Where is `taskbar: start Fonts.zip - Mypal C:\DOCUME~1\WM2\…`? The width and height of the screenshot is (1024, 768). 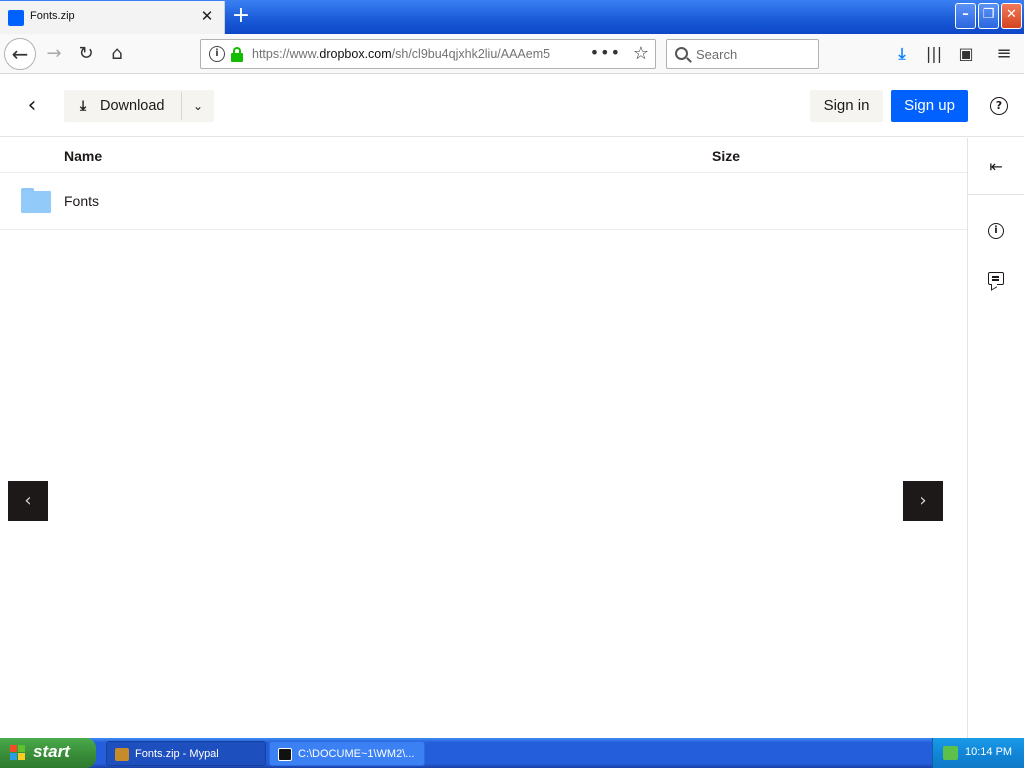
taskbar: start Fonts.zip - Mypal C:\DOCUME~1\WM2\… is located at coordinates (512, 753).